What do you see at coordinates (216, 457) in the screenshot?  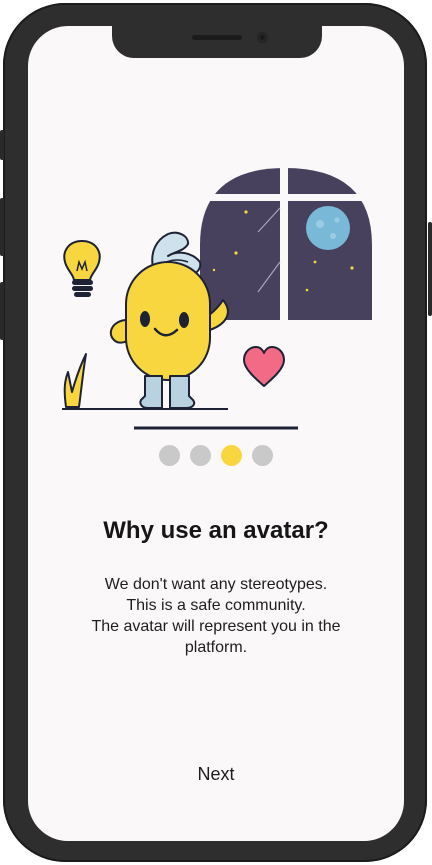 I see `pagination-dots` at bounding box center [216, 457].